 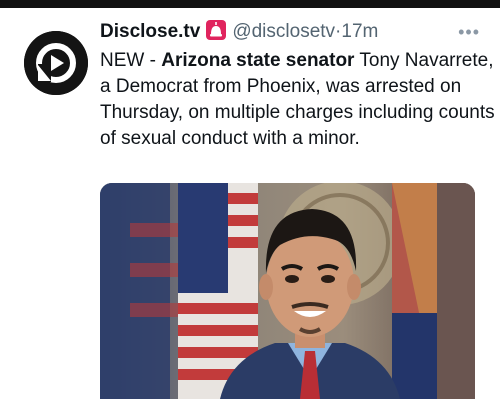 What do you see at coordinates (216, 30) in the screenshot?
I see `siren-icon` at bounding box center [216, 30].